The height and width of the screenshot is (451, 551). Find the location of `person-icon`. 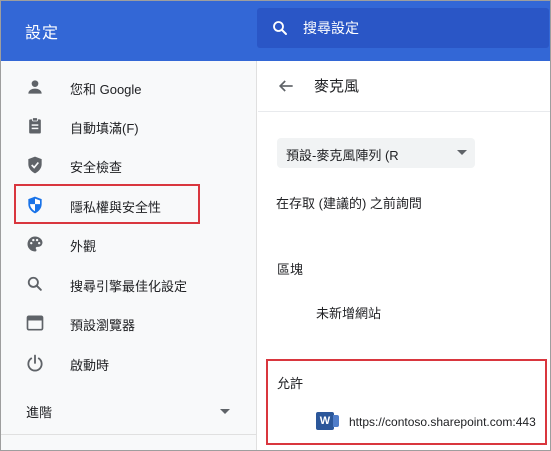

person-icon is located at coordinates (35, 87).